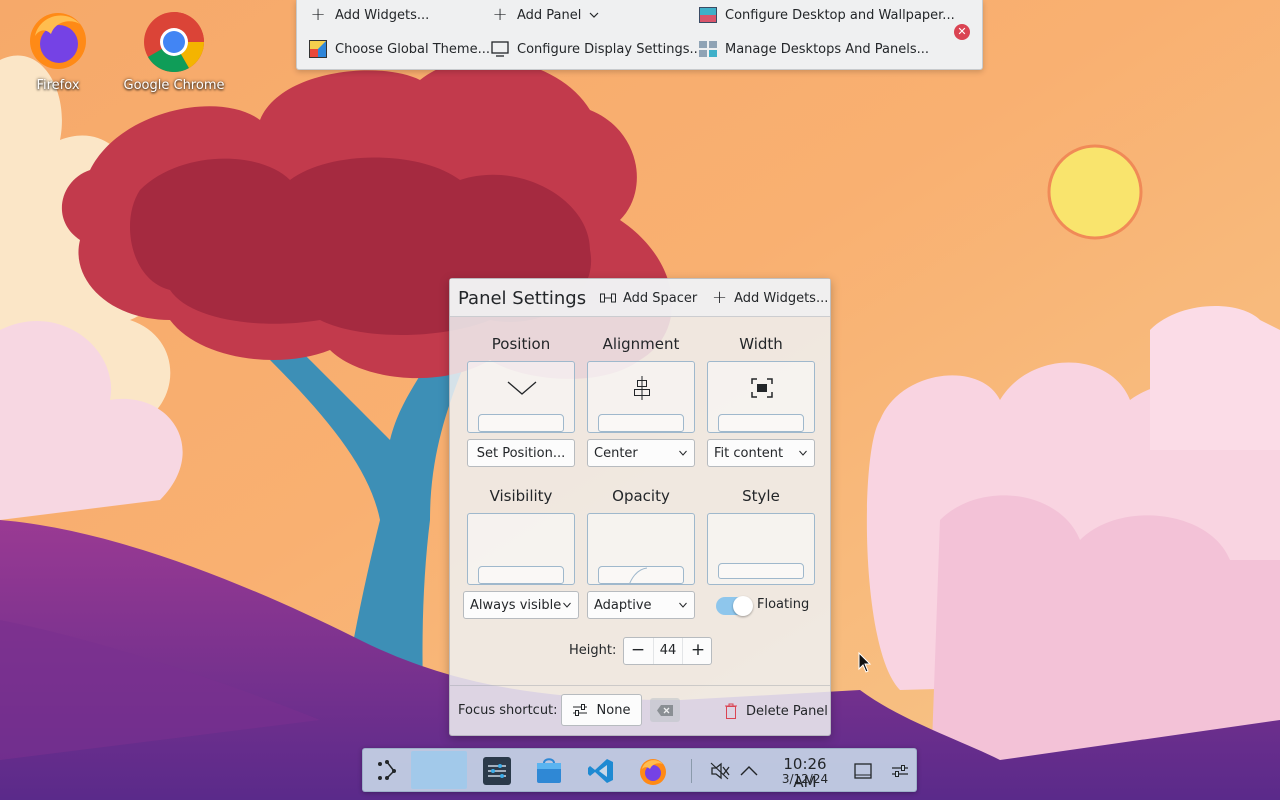  What do you see at coordinates (174, 85) in the screenshot?
I see `desktop-icon-label: Google Chrome` at bounding box center [174, 85].